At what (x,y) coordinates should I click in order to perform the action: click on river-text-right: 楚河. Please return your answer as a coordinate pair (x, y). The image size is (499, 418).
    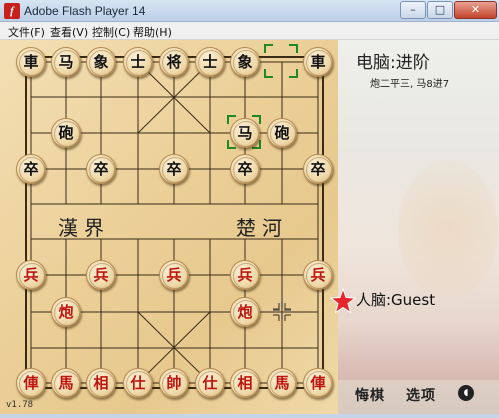
    Looking at the image, I should click on (262, 228).